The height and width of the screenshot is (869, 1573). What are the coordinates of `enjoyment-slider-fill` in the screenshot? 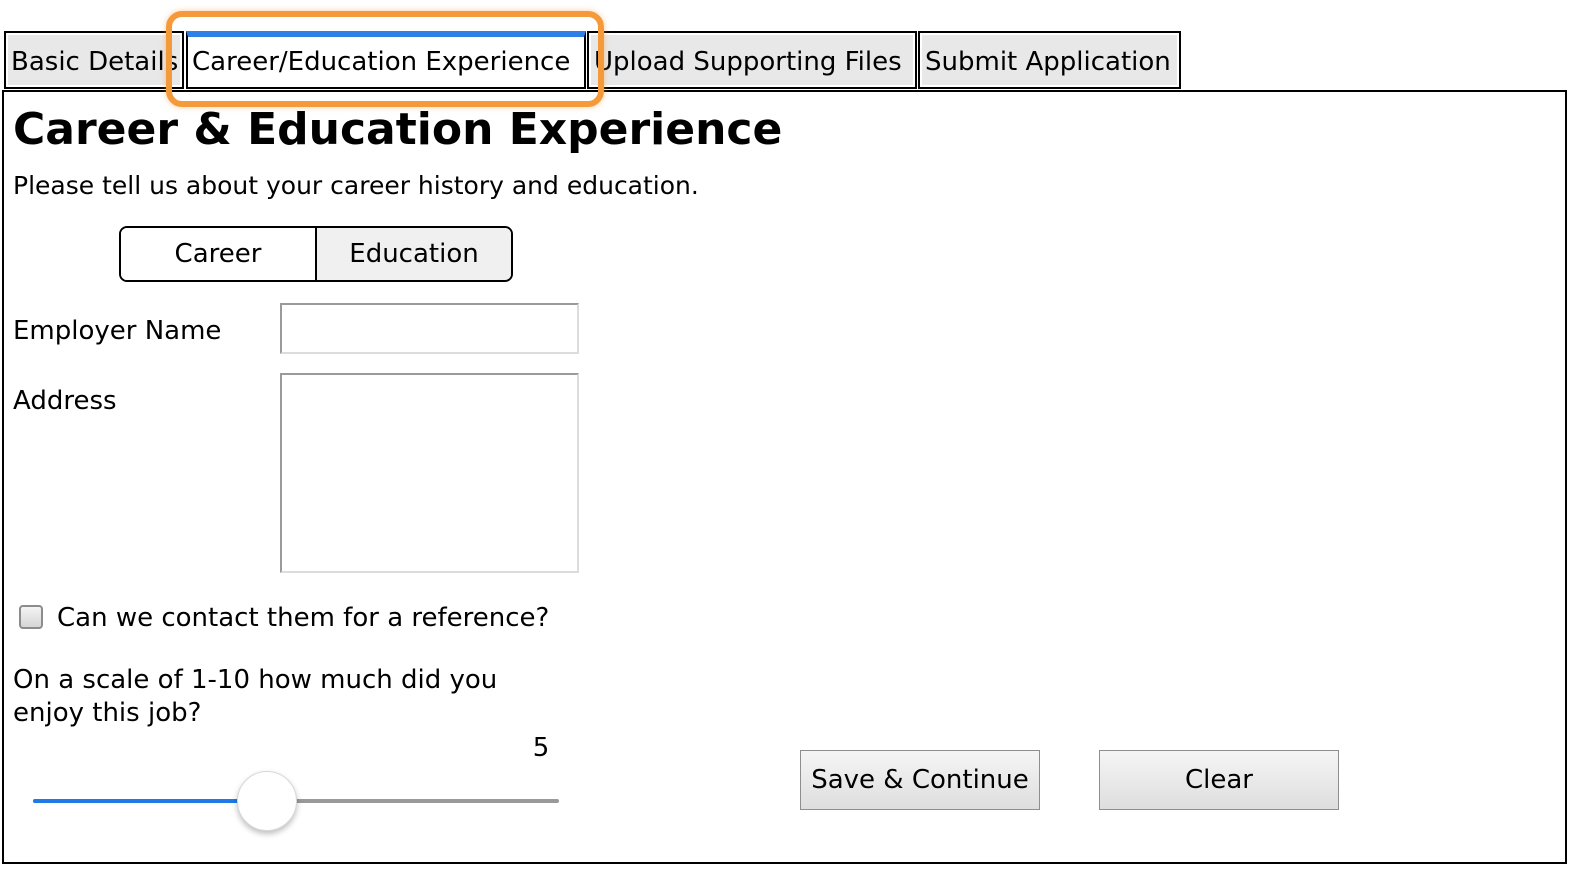 It's located at (150, 801).